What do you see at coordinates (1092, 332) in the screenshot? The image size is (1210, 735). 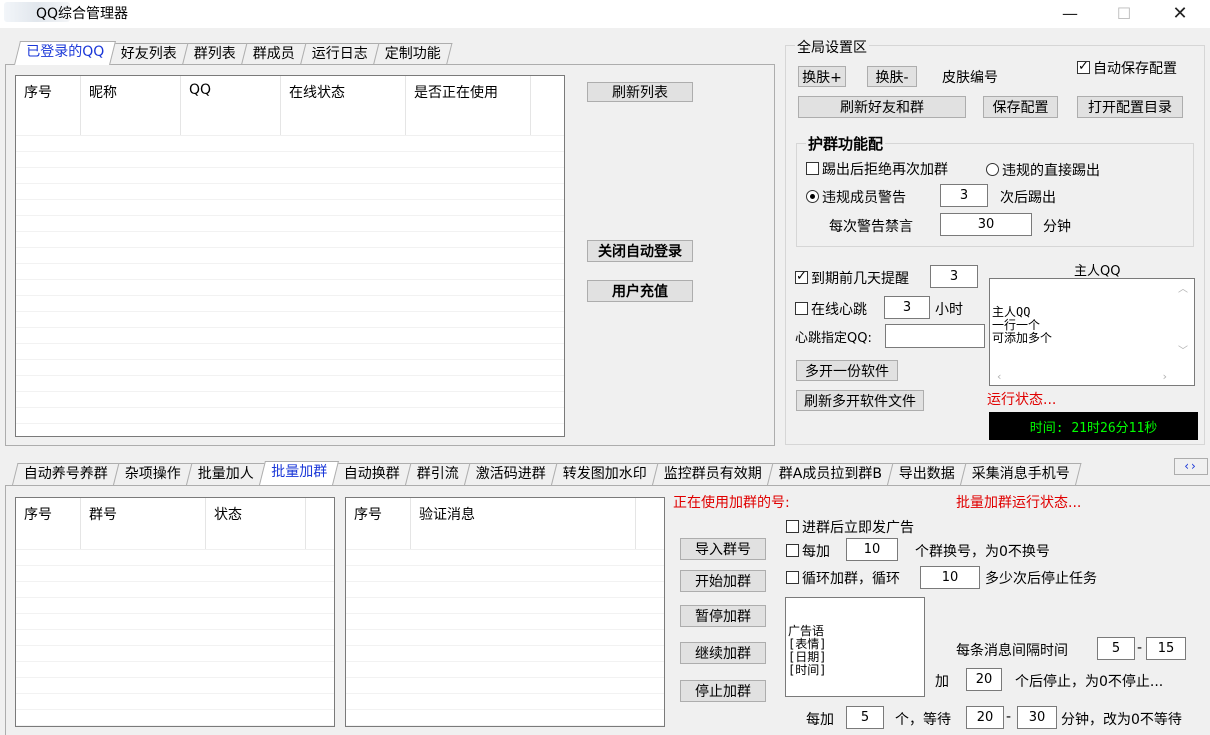 I see `owner-qq-textarea: 主人QQ 一行一个 可添加多个 ︿ ﹀ ‹ ›` at bounding box center [1092, 332].